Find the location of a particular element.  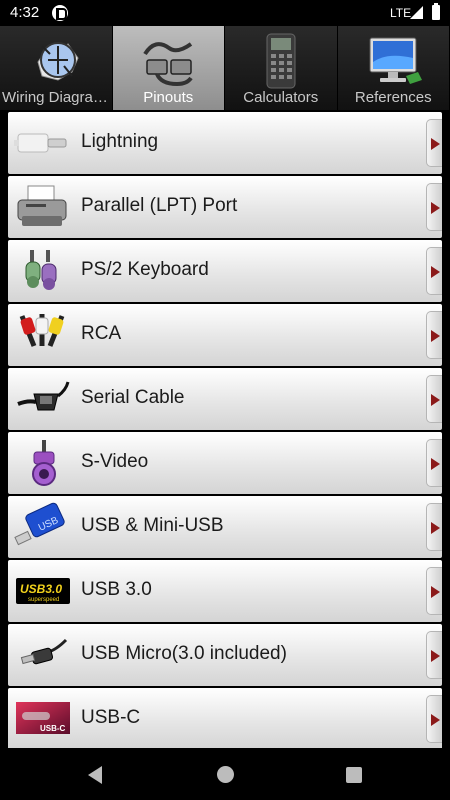

home-icon is located at coordinates (225, 774).